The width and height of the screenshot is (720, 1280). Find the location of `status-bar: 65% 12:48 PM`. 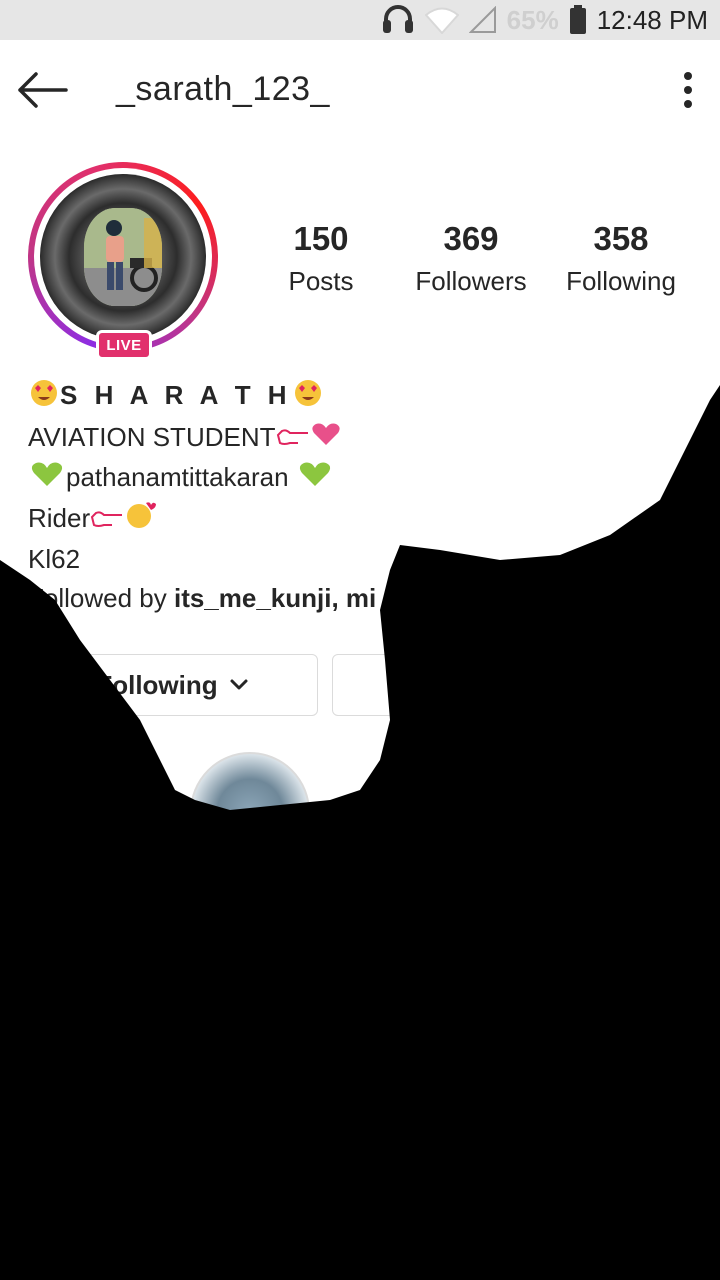

status-bar: 65% 12:48 PM is located at coordinates (360, 20).